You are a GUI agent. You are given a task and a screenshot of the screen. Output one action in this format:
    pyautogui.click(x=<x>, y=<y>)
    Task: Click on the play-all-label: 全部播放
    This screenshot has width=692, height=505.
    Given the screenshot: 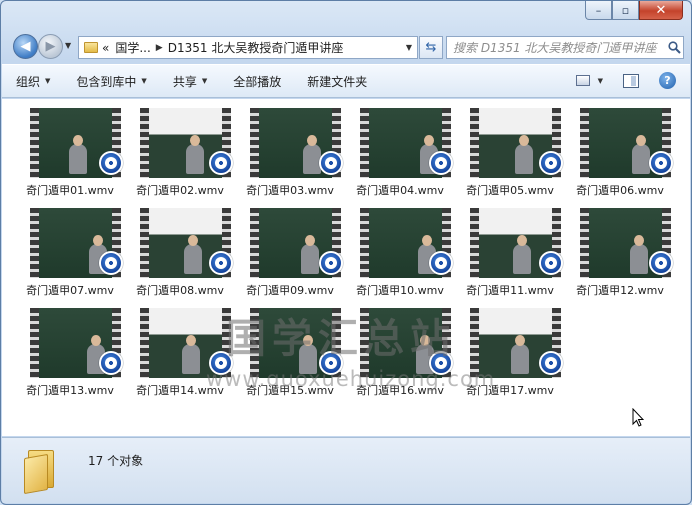 What is the action you would take?
    pyautogui.click(x=257, y=81)
    